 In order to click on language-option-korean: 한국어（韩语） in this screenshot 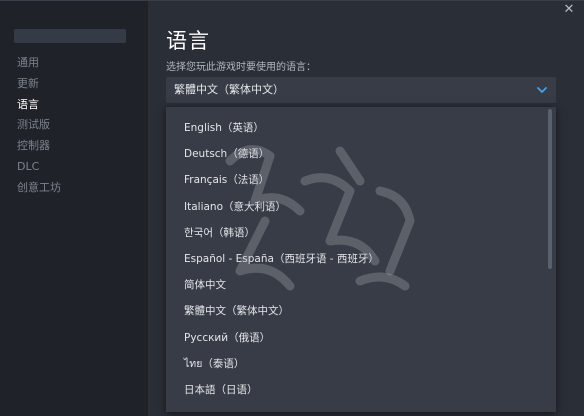, I will do `click(361, 233)`.